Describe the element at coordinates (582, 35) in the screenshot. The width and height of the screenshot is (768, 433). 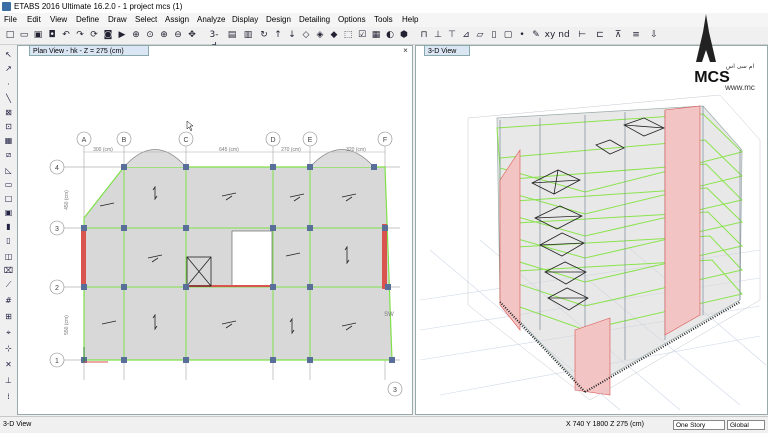
I see `assign-frame-icon: ⊢` at that location.